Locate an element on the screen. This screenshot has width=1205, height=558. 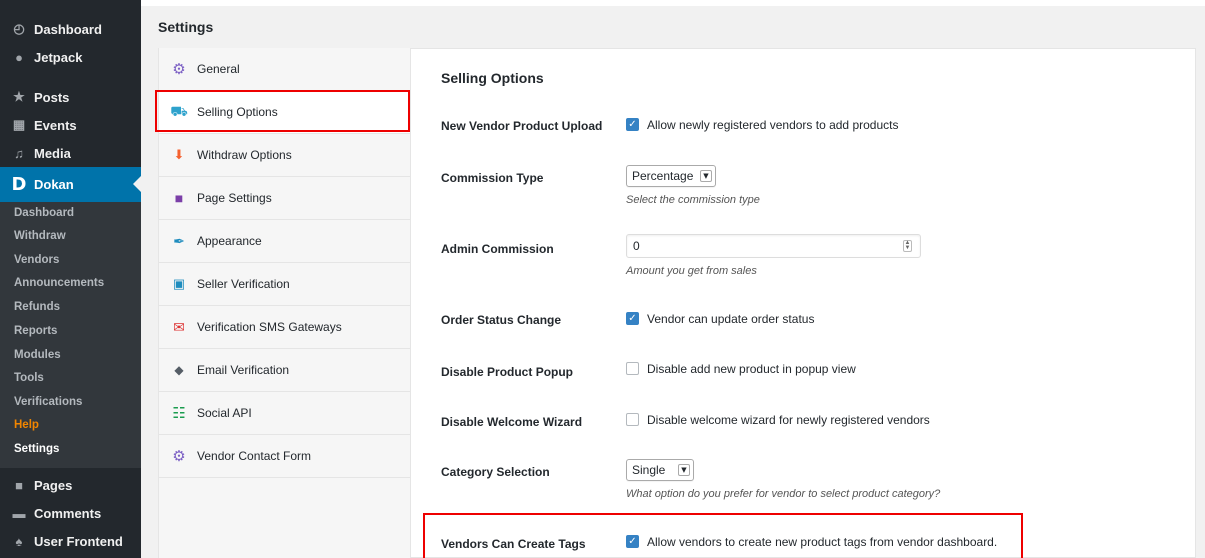
envelope-icon: ✉ is located at coordinates (179, 326).